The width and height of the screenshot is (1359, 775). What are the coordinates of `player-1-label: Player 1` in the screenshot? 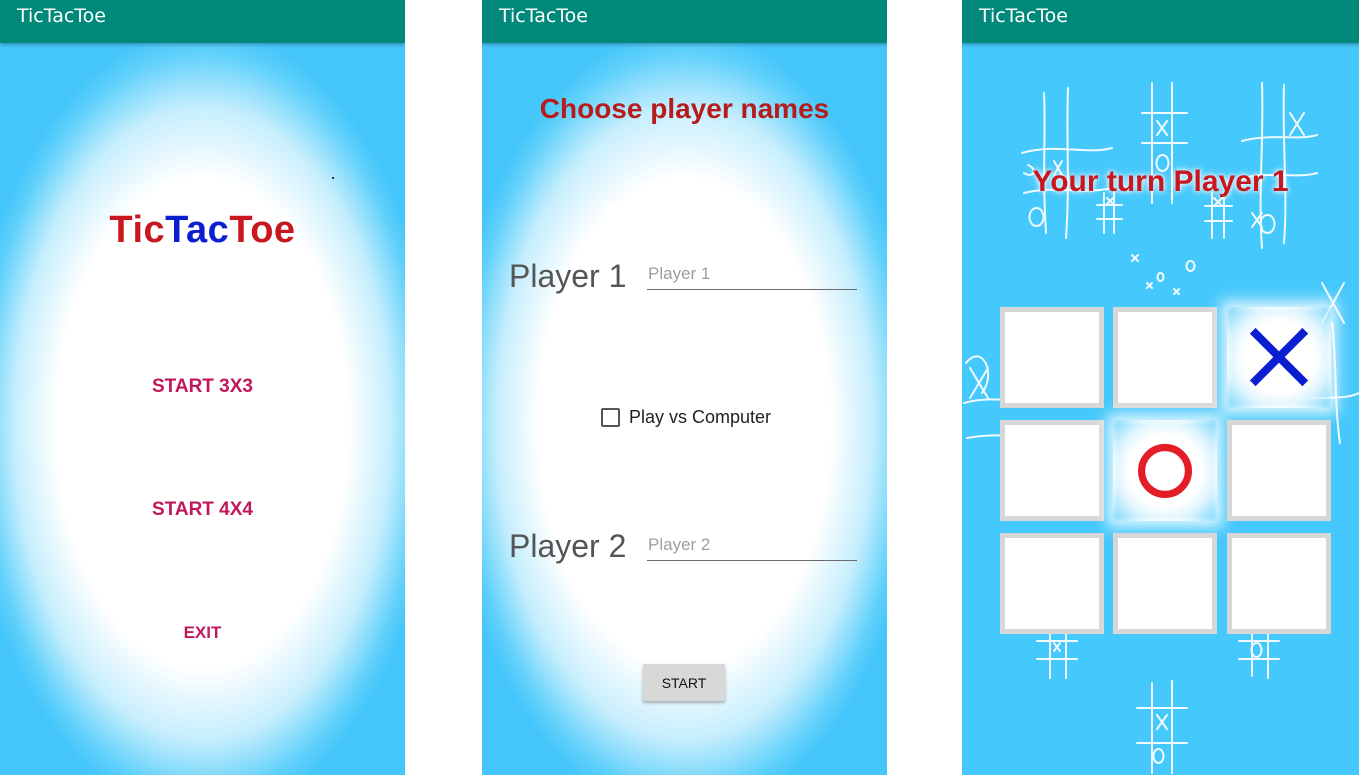 It's located at (568, 276).